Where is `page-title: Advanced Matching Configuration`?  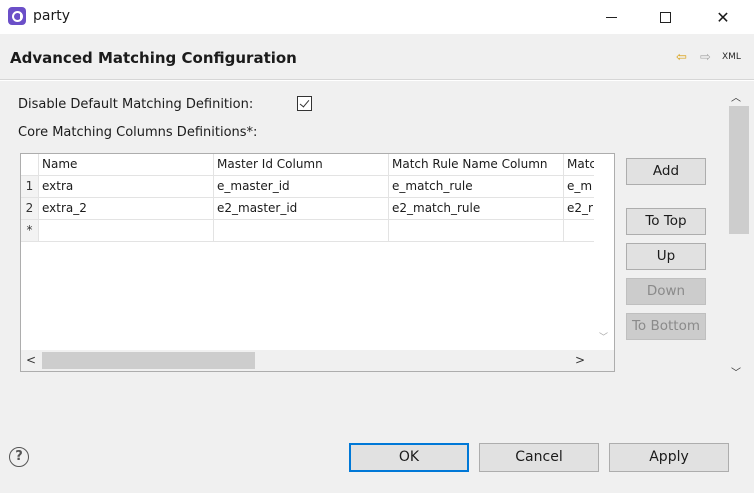
page-title: Advanced Matching Configuration is located at coordinates (153, 58).